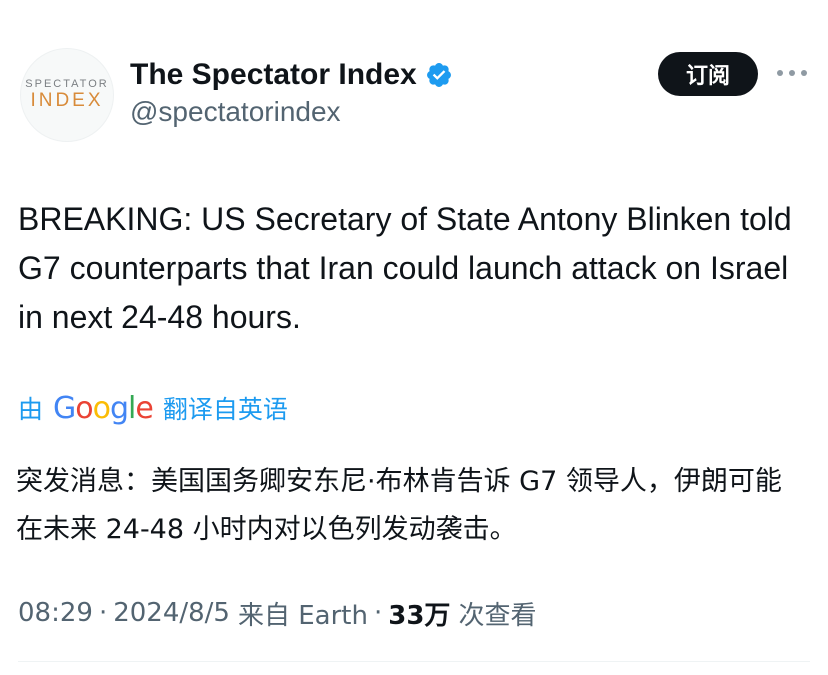  What do you see at coordinates (103, 408) in the screenshot?
I see `google-logo: Google` at bounding box center [103, 408].